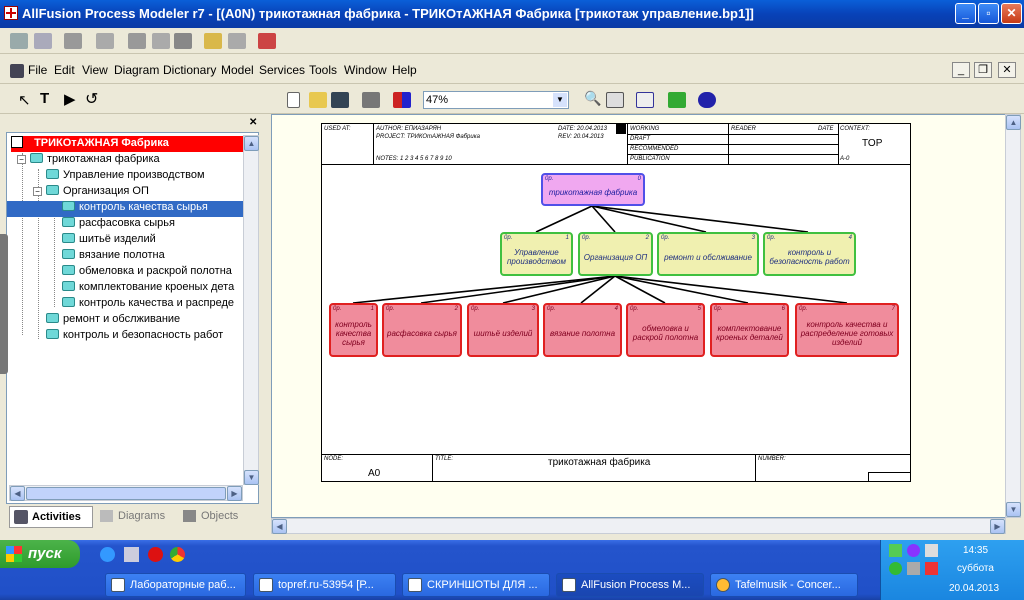 Image resolution: width=1024 pixels, height=600 pixels. I want to click on box-index: 6, so click(783, 309).